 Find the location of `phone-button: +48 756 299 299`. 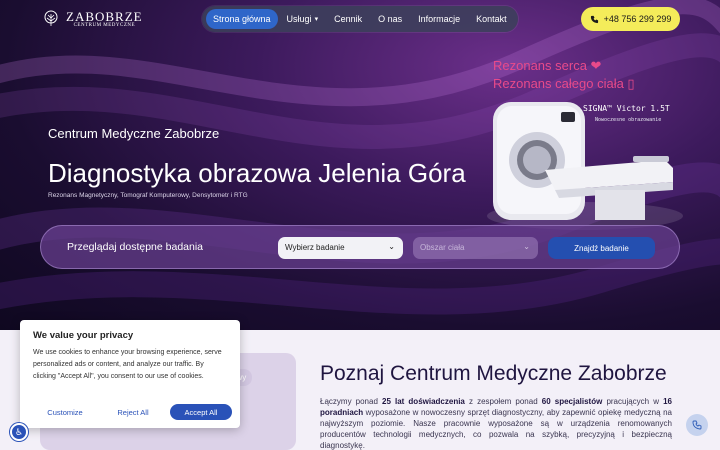

phone-button: +48 756 299 299 is located at coordinates (630, 19).